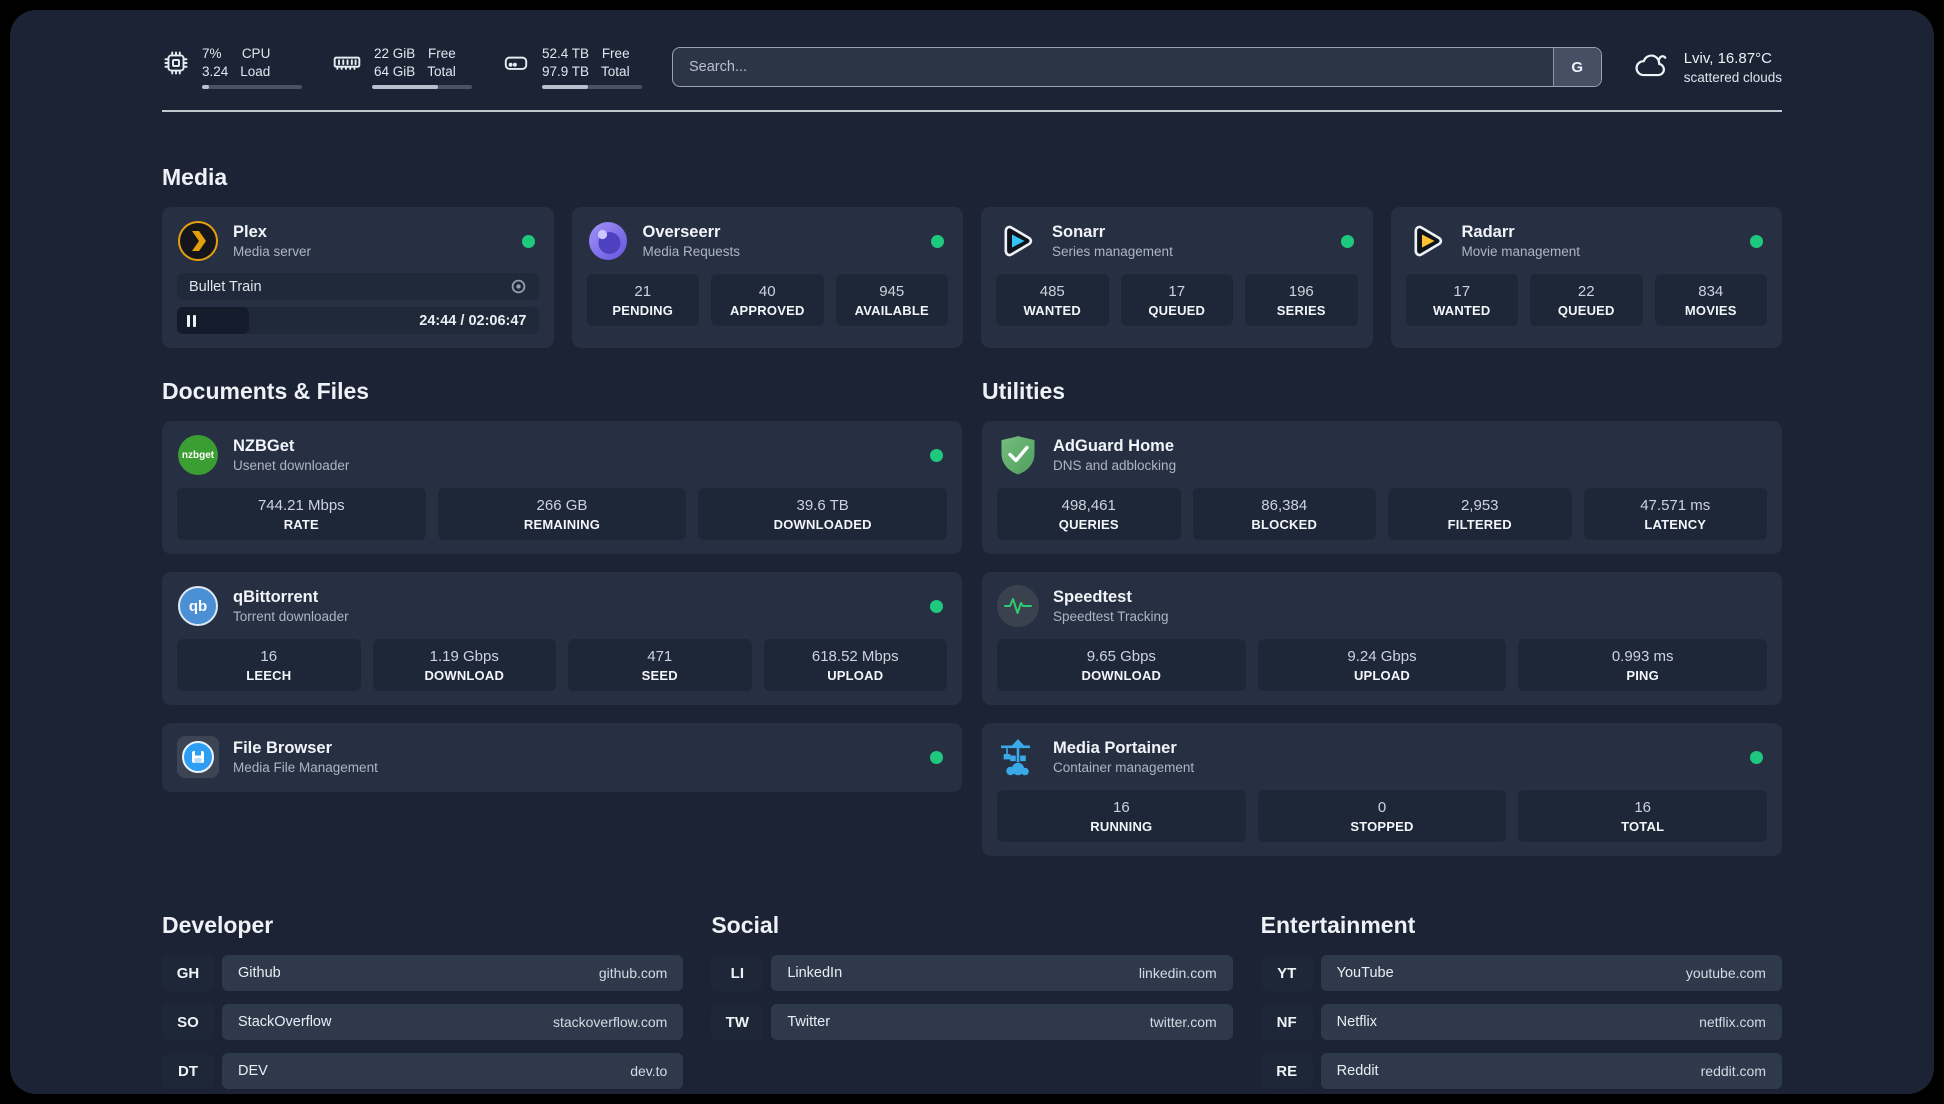 Image resolution: width=1944 pixels, height=1104 pixels. I want to click on stat-label: LATENCY, so click(1675, 524).